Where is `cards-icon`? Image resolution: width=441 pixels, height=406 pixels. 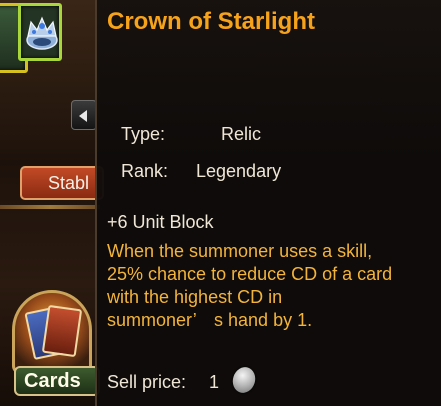 cards-icon is located at coordinates (52, 332).